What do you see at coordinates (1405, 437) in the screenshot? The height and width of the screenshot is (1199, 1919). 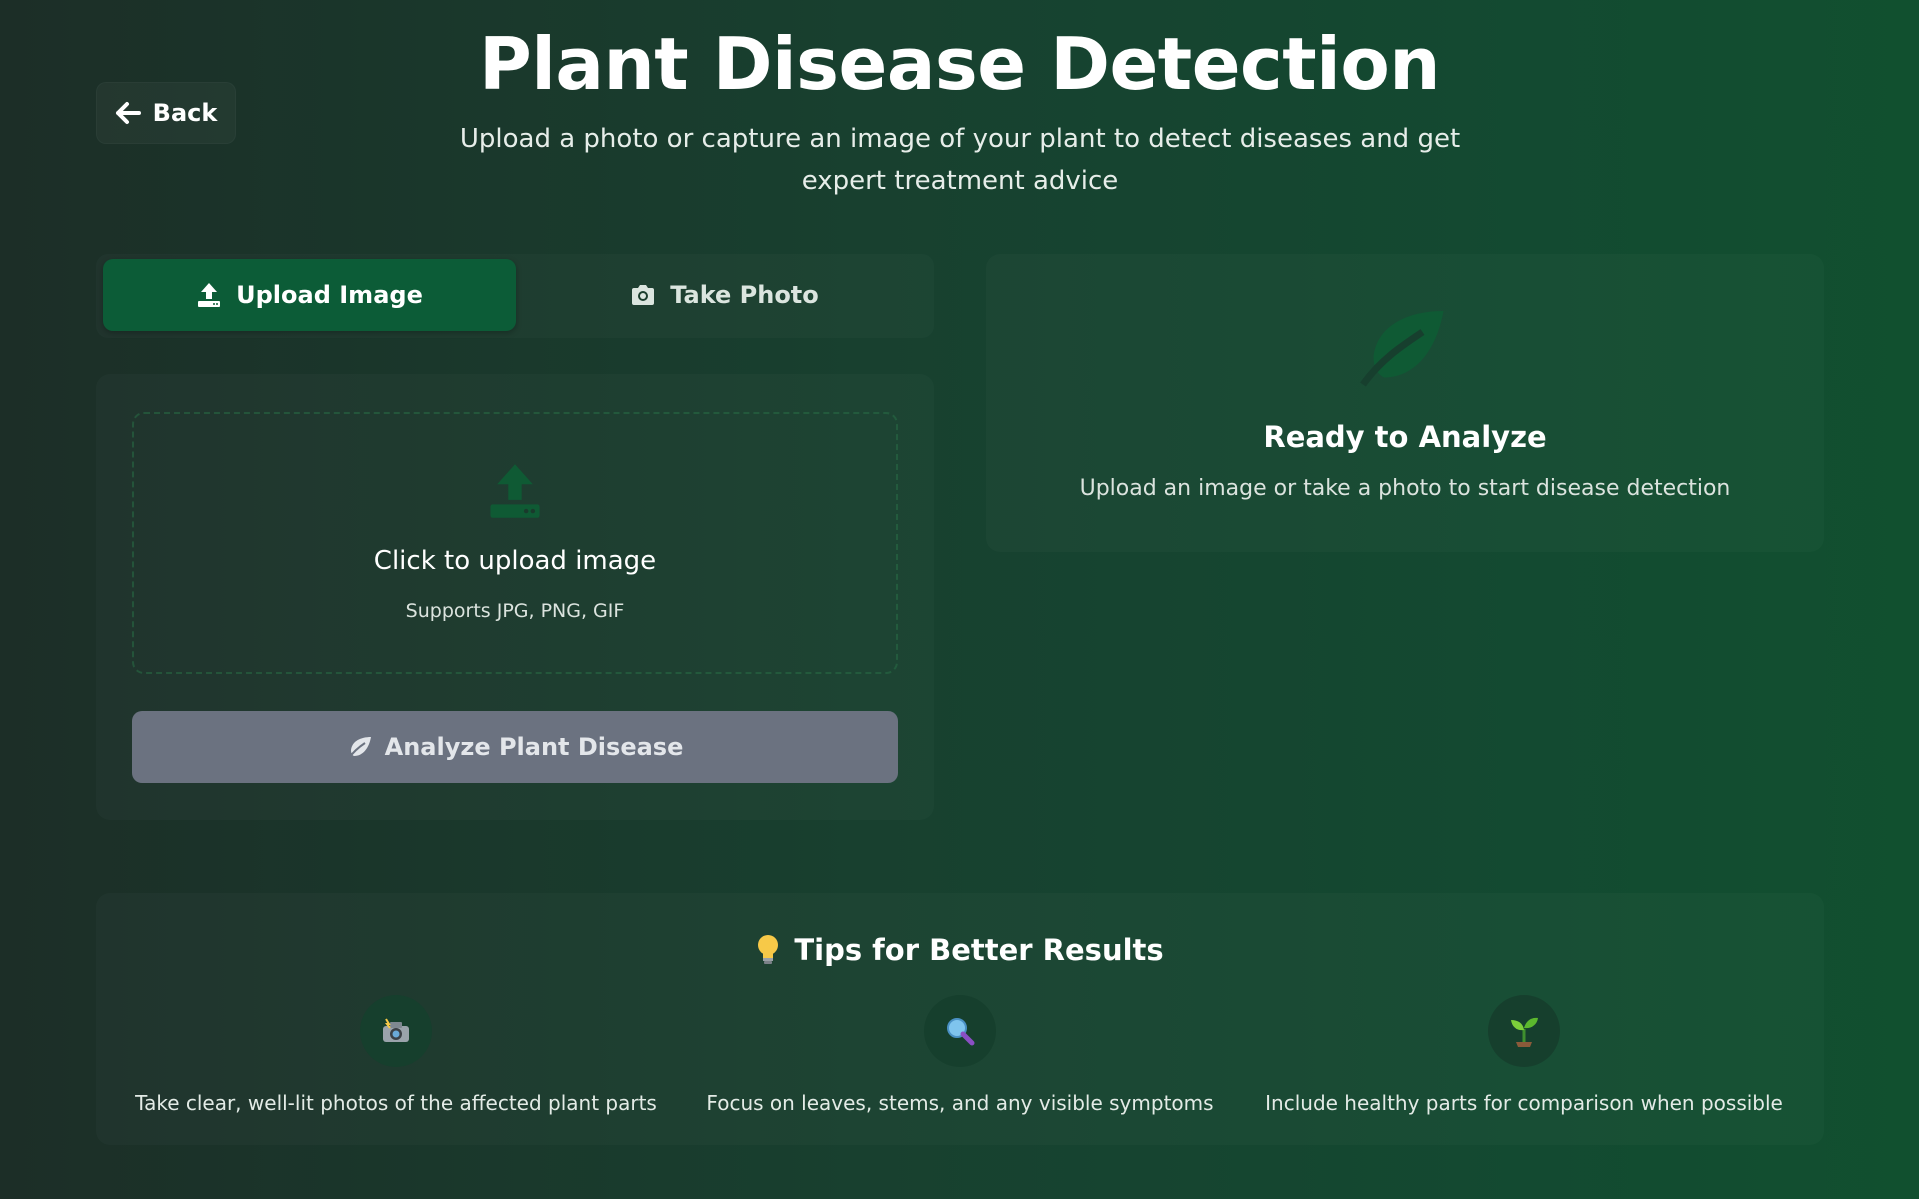 I see `ready-title: Ready to Analyze` at bounding box center [1405, 437].